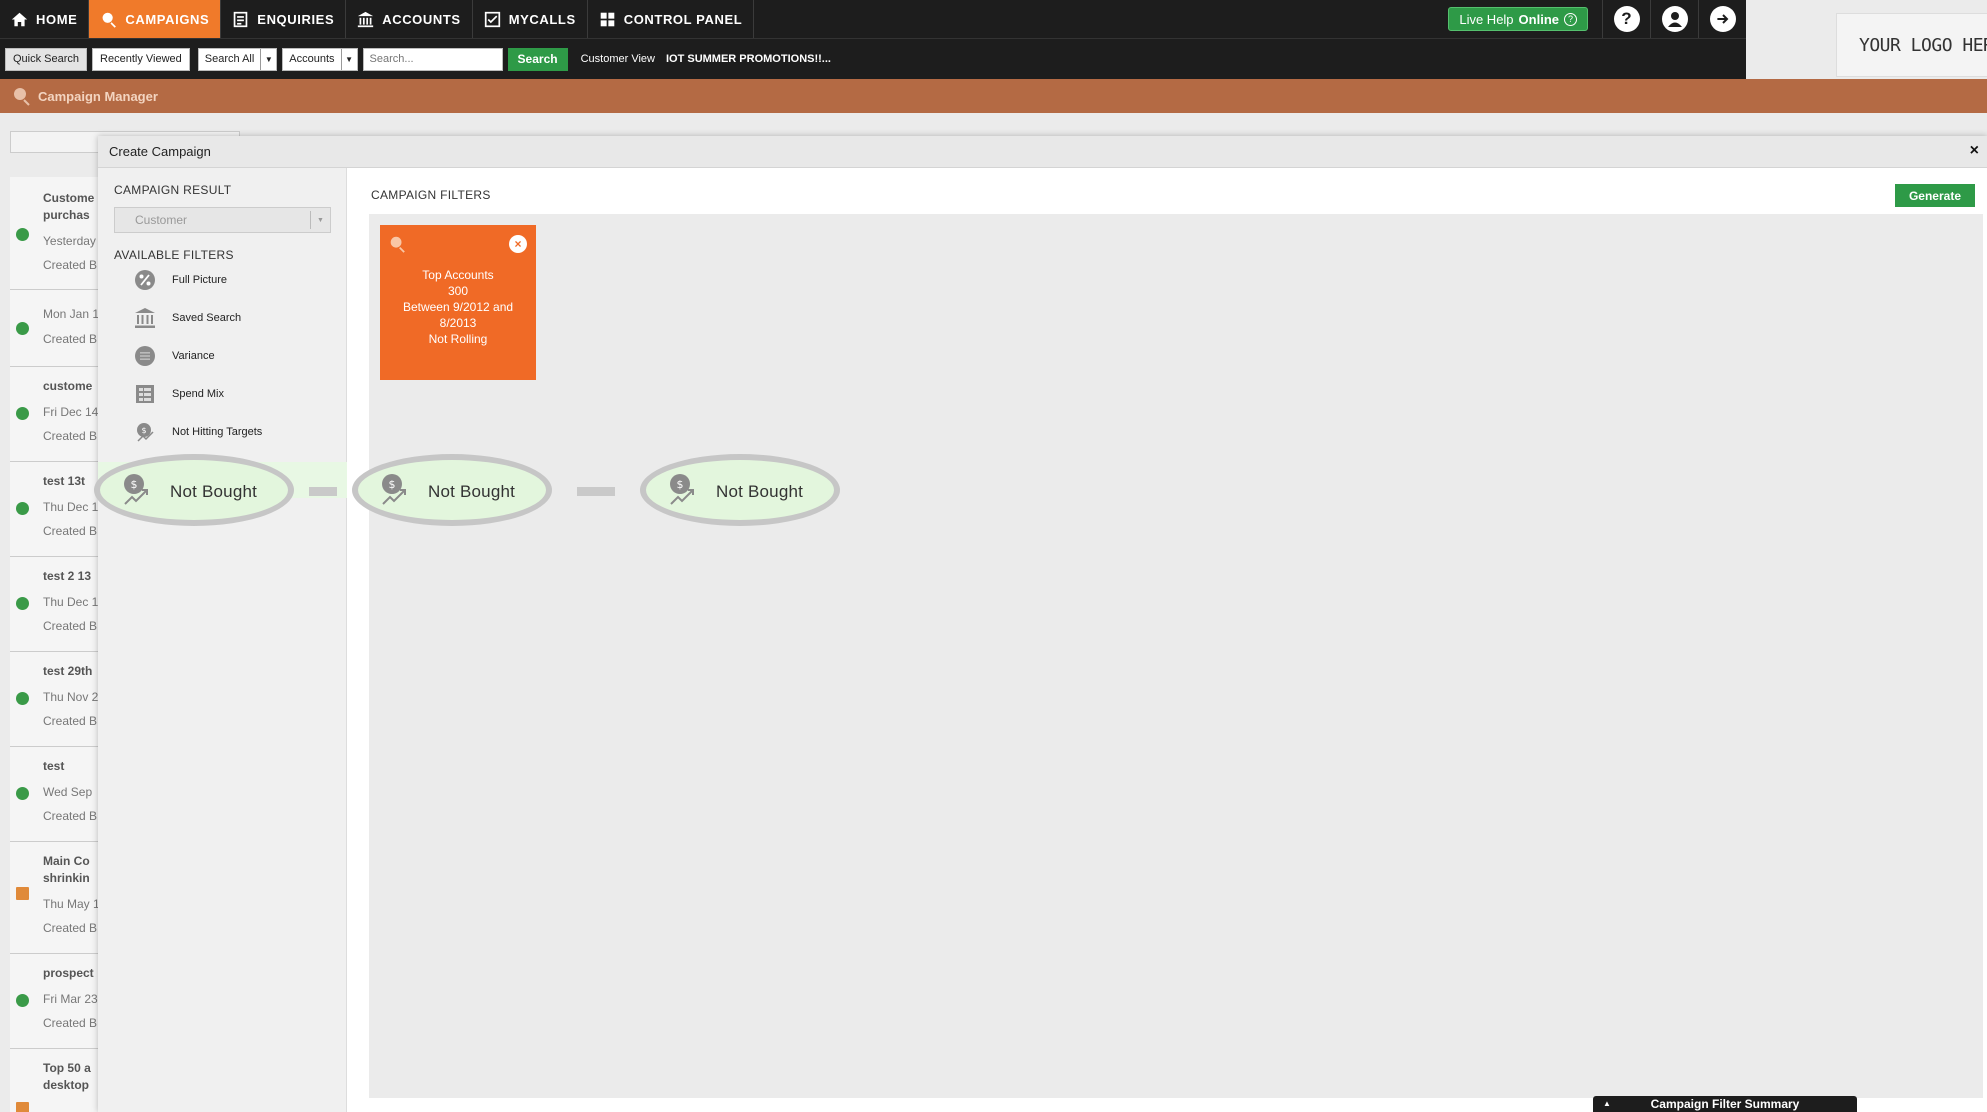 This screenshot has width=1987, height=1112. I want to click on campaign-list-item: Custome purchas Yesterday Created B, so click(54, 233).